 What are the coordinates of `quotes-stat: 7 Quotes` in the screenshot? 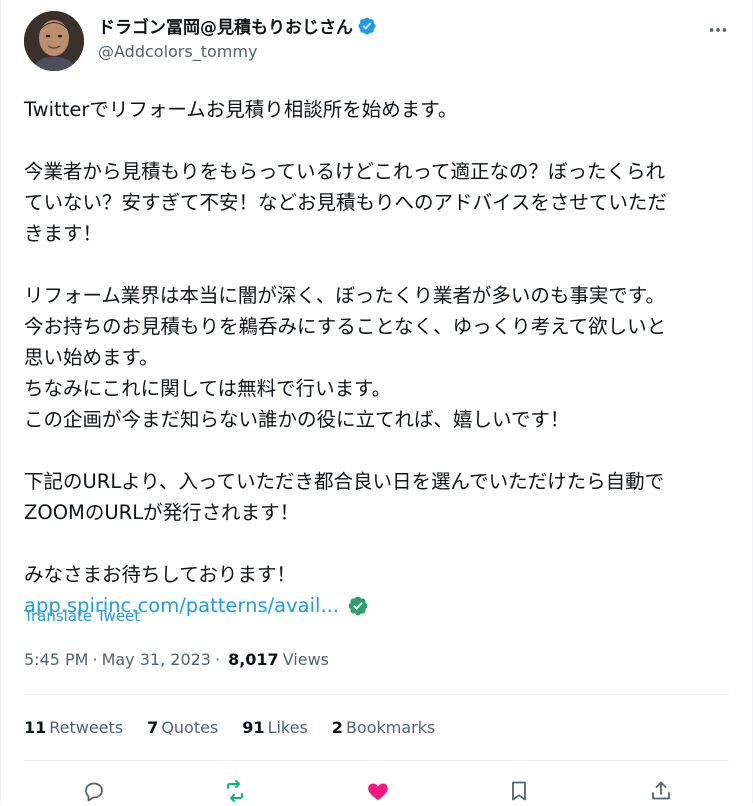 It's located at (182, 727).